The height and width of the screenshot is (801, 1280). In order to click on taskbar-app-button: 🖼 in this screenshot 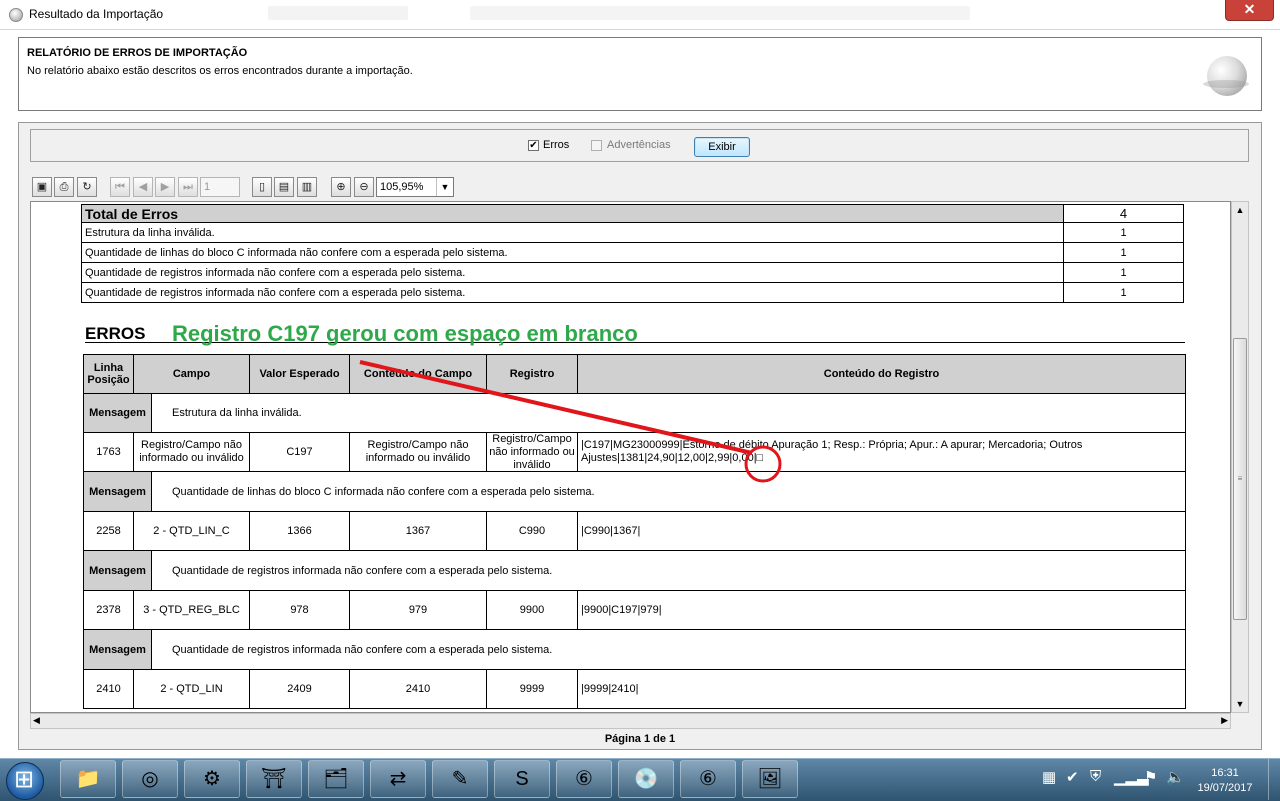, I will do `click(770, 779)`.